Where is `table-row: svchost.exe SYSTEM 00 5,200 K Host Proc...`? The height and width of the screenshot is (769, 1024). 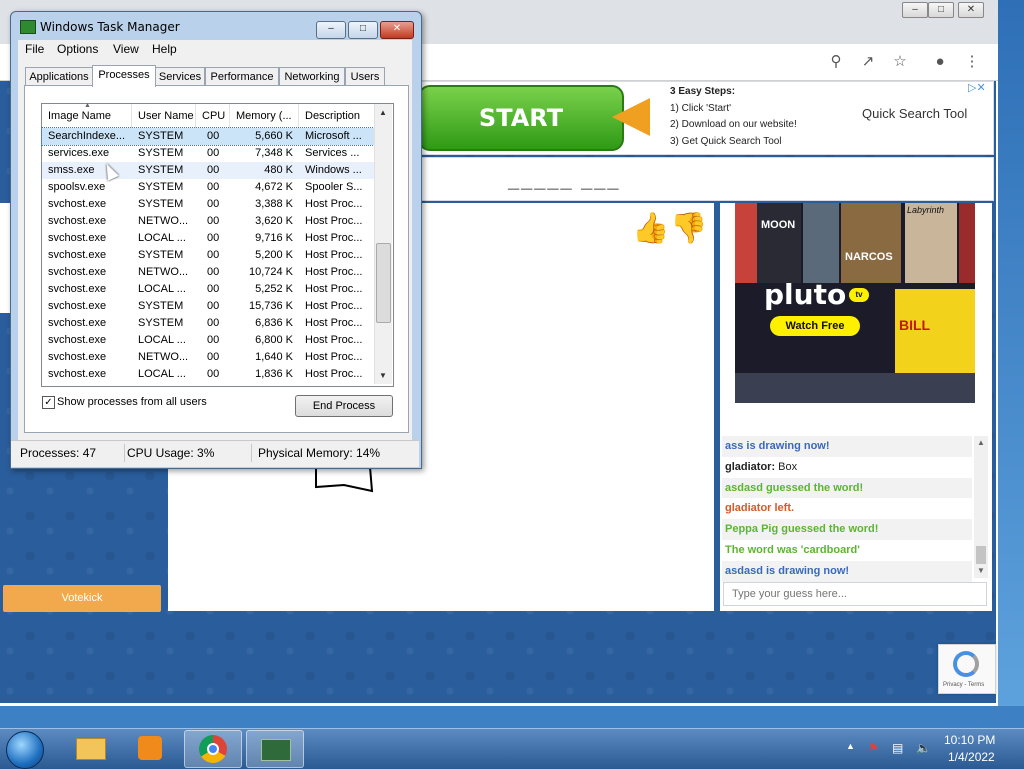
table-row: svchost.exe SYSTEM 00 5,200 K Host Proc... is located at coordinates (208, 255).